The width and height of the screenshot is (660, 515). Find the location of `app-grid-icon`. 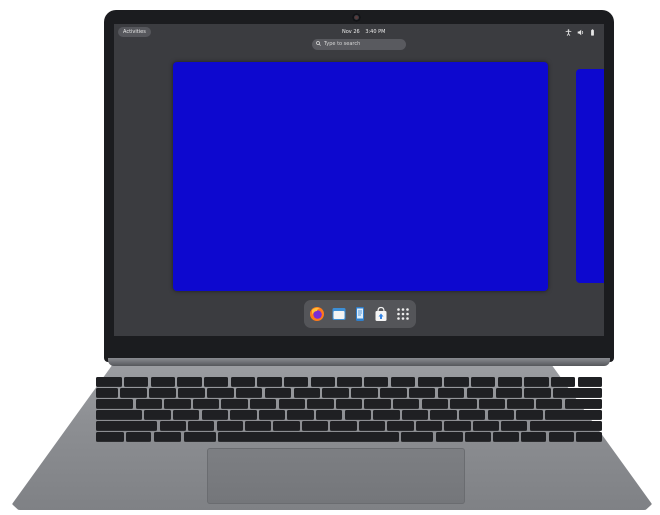

app-grid-icon is located at coordinates (403, 314).